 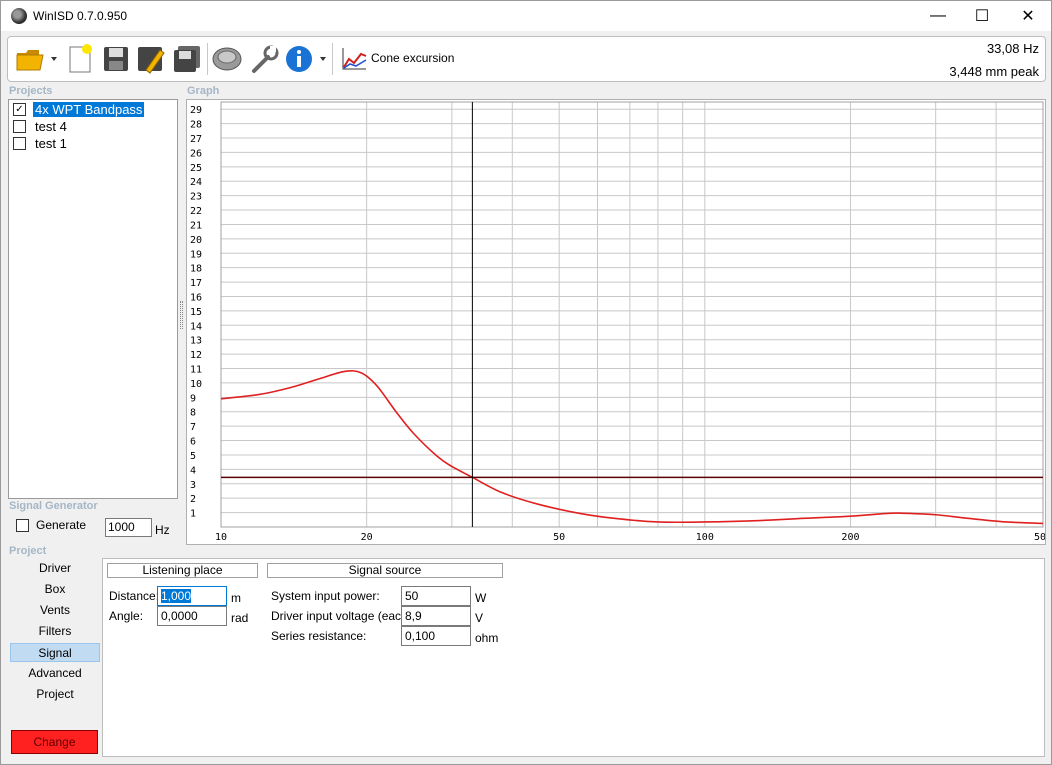 What do you see at coordinates (436, 596) in the screenshot?
I see `power-field: 50` at bounding box center [436, 596].